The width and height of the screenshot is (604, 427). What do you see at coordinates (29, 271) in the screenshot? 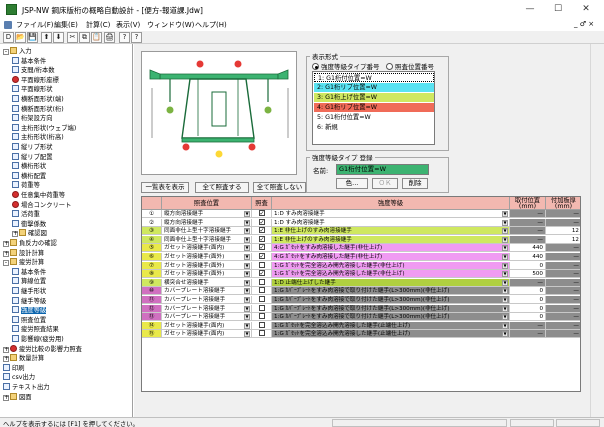
I see `tree-item: 基本条件` at bounding box center [29, 271].